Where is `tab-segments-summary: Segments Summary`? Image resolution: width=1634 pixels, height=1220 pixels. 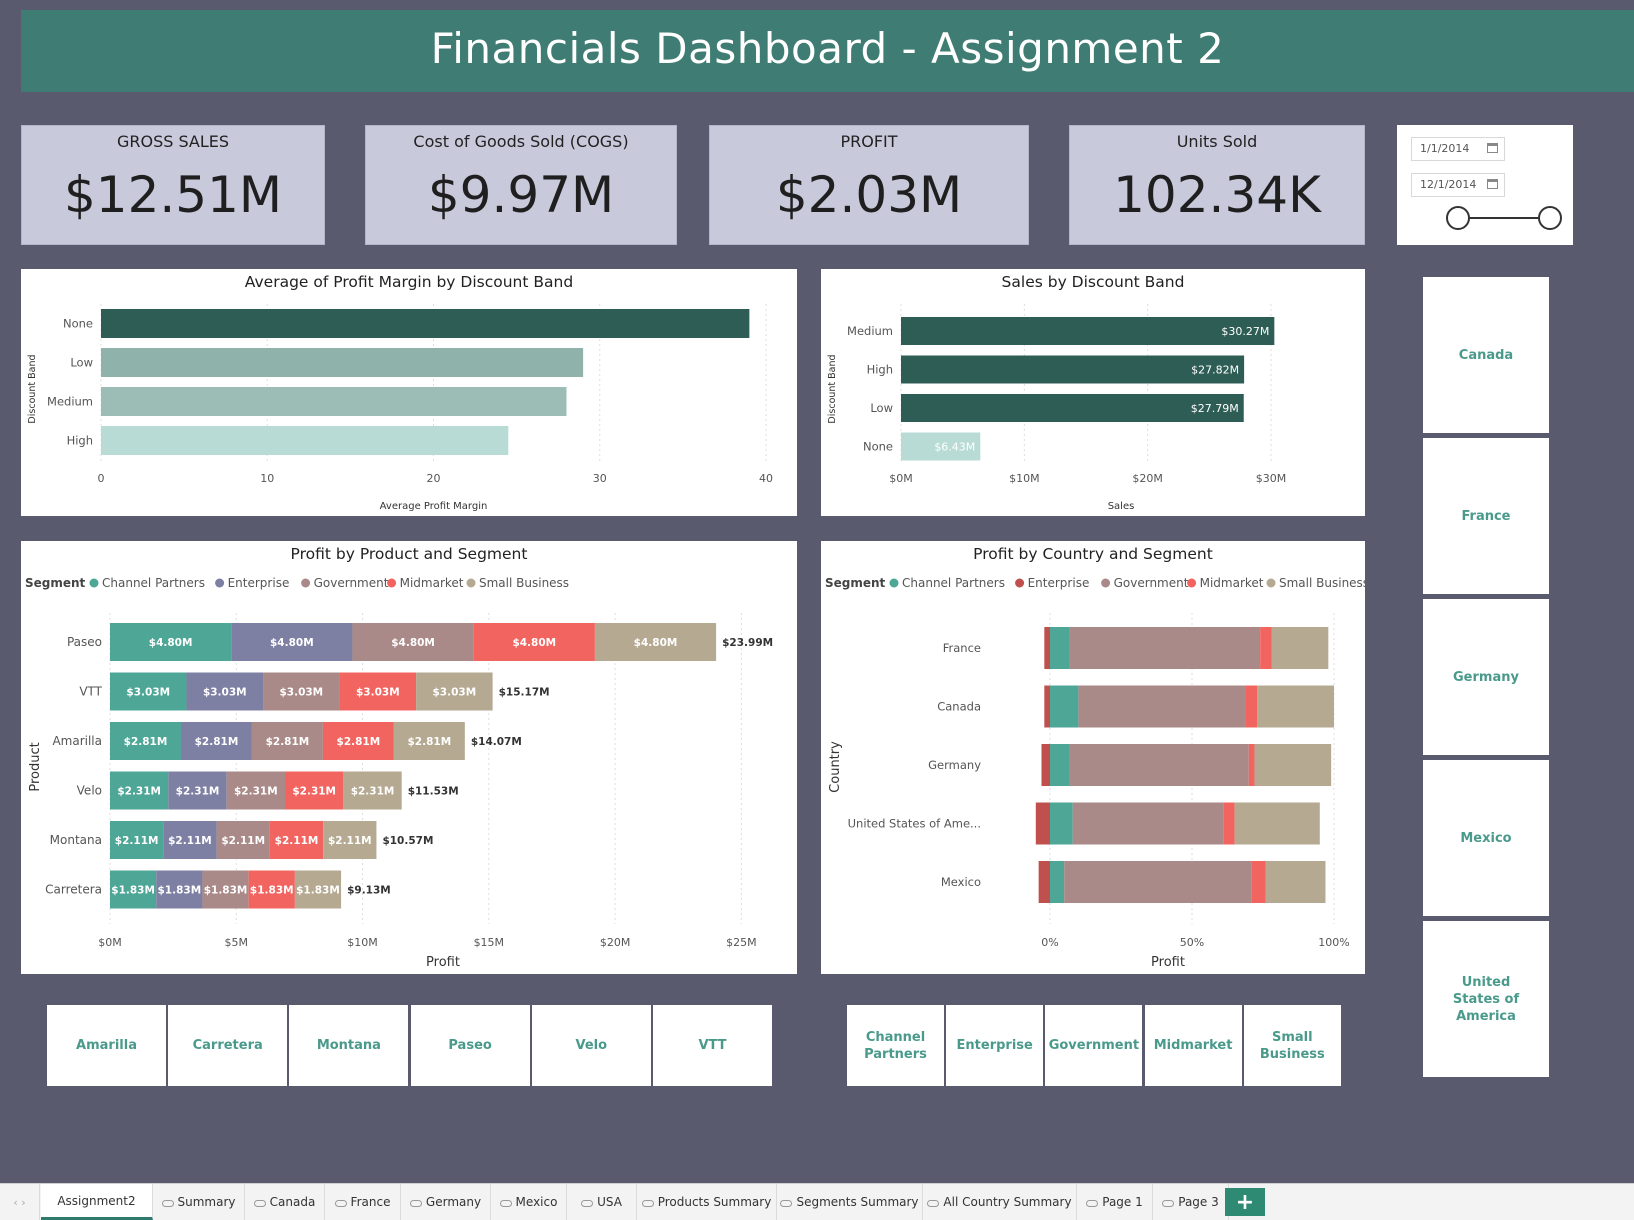 tab-segments-summary: Segments Summary is located at coordinates (850, 1202).